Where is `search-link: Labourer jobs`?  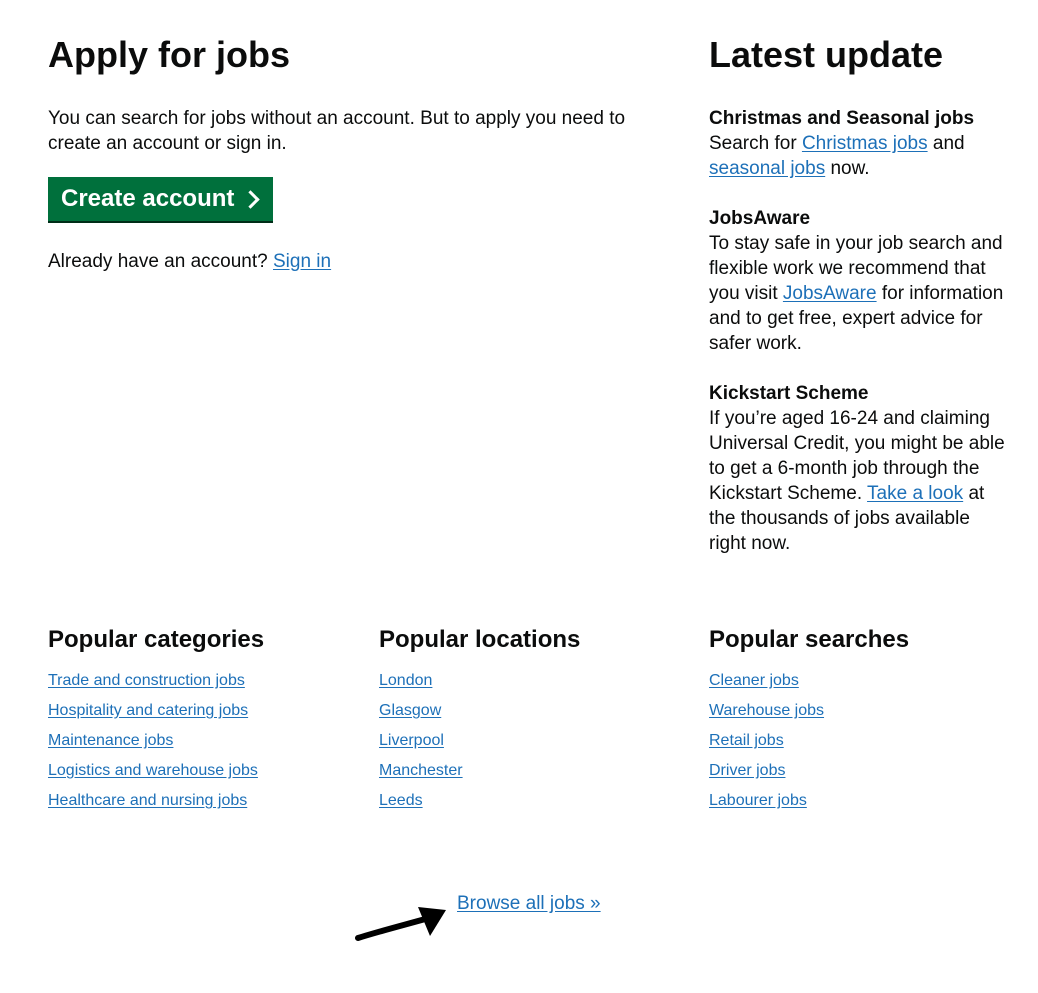 search-link: Labourer jobs is located at coordinates (758, 800).